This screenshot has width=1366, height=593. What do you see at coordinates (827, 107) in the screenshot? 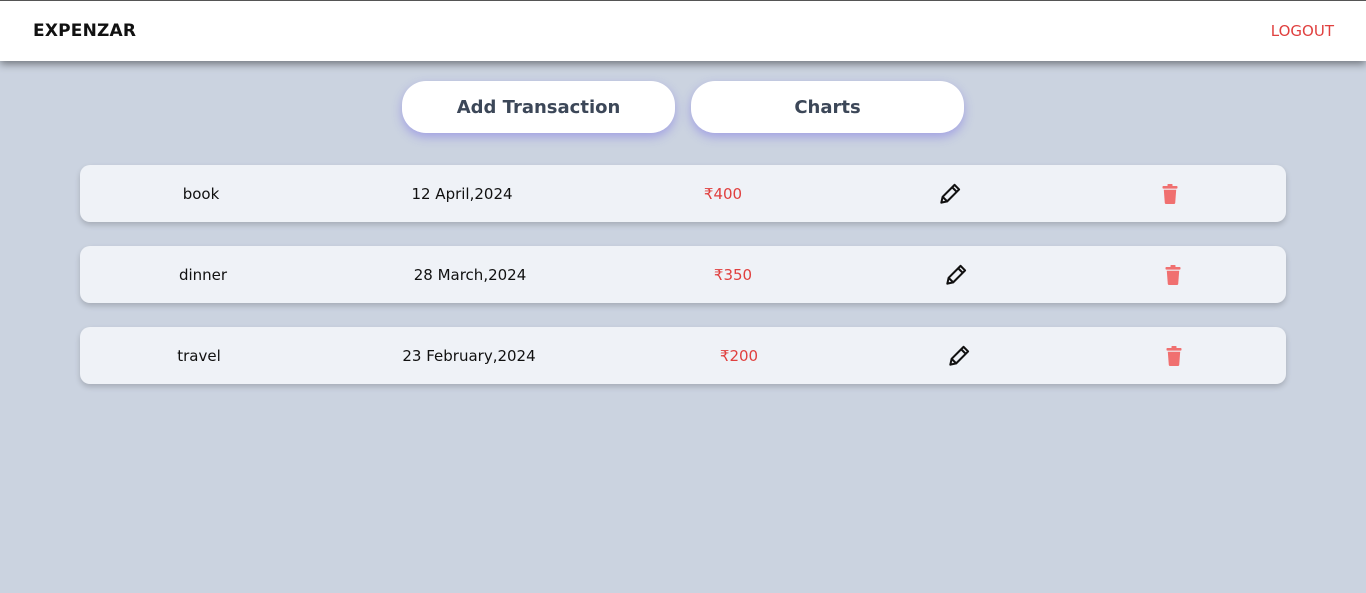
I see `charts-button: Charts` at bounding box center [827, 107].